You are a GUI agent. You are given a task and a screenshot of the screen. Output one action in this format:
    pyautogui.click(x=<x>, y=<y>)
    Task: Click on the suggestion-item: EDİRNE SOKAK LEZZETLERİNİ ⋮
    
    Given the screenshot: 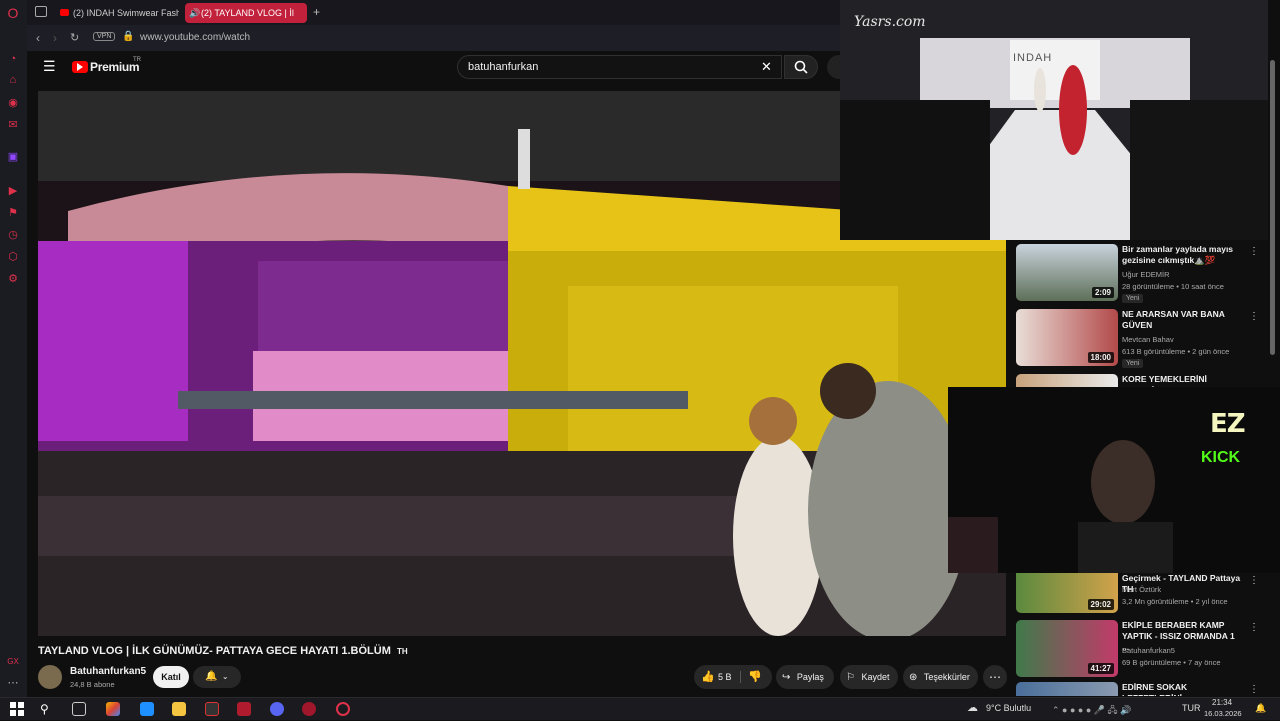 What is the action you would take?
    pyautogui.click(x=1141, y=689)
    